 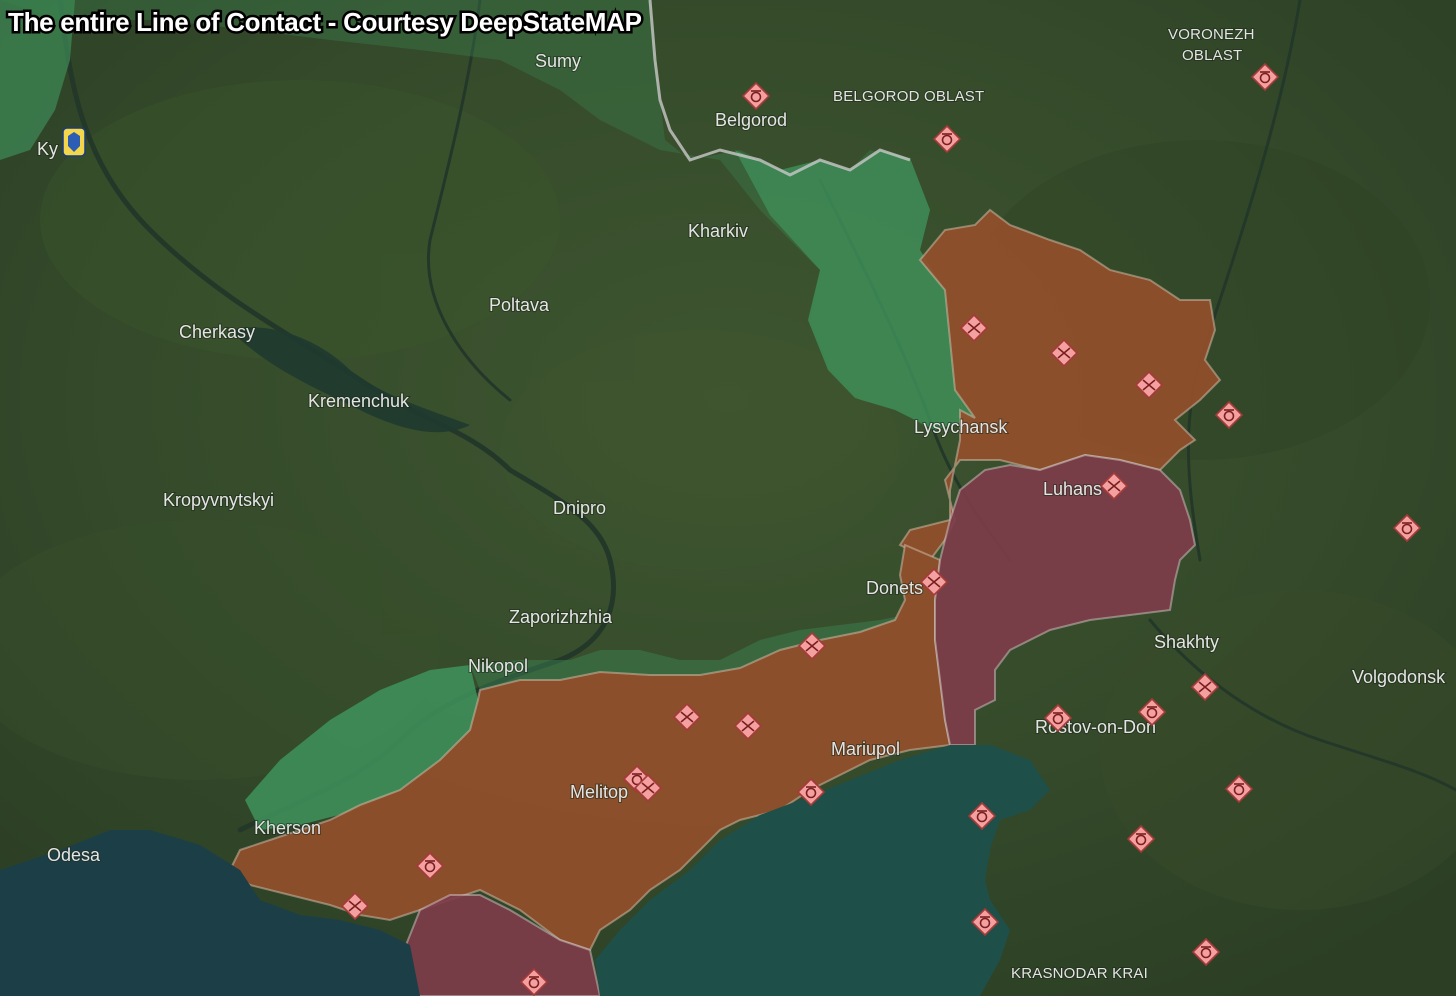 I want to click on city-label: Nikopol, so click(x=498, y=666).